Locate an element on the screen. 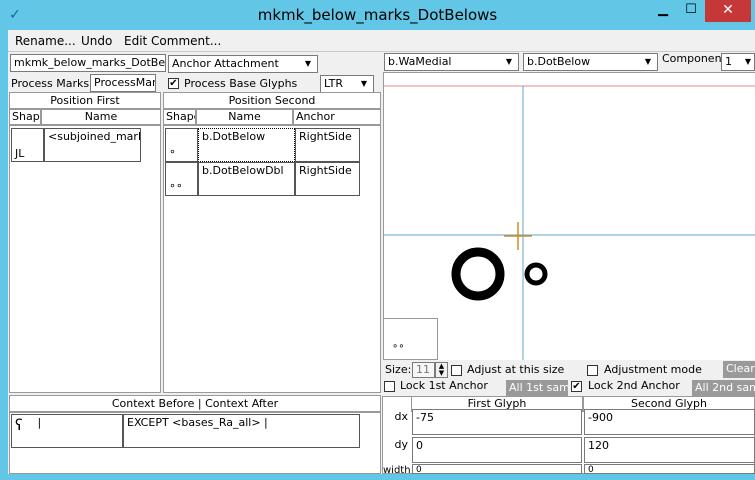 The image size is (755, 480). second-dx-field: -900 is located at coordinates (669, 422).